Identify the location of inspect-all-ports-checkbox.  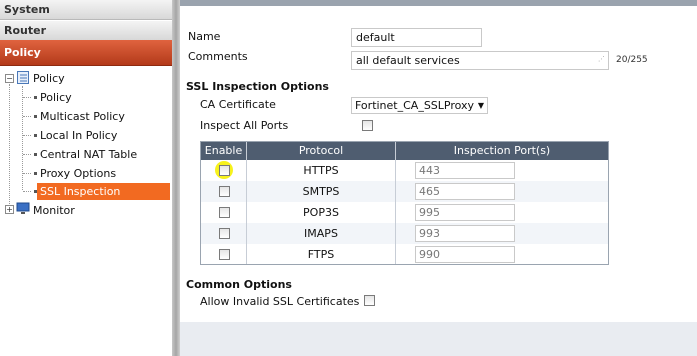
(367, 125).